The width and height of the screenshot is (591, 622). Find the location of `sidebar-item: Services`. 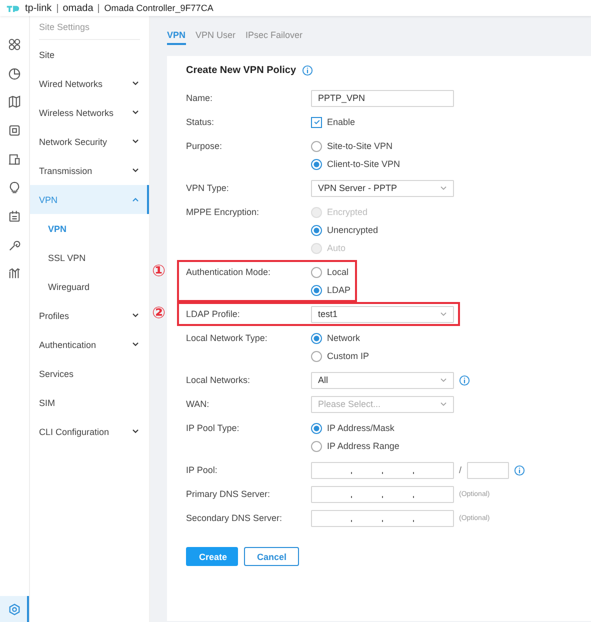

sidebar-item: Services is located at coordinates (89, 373).